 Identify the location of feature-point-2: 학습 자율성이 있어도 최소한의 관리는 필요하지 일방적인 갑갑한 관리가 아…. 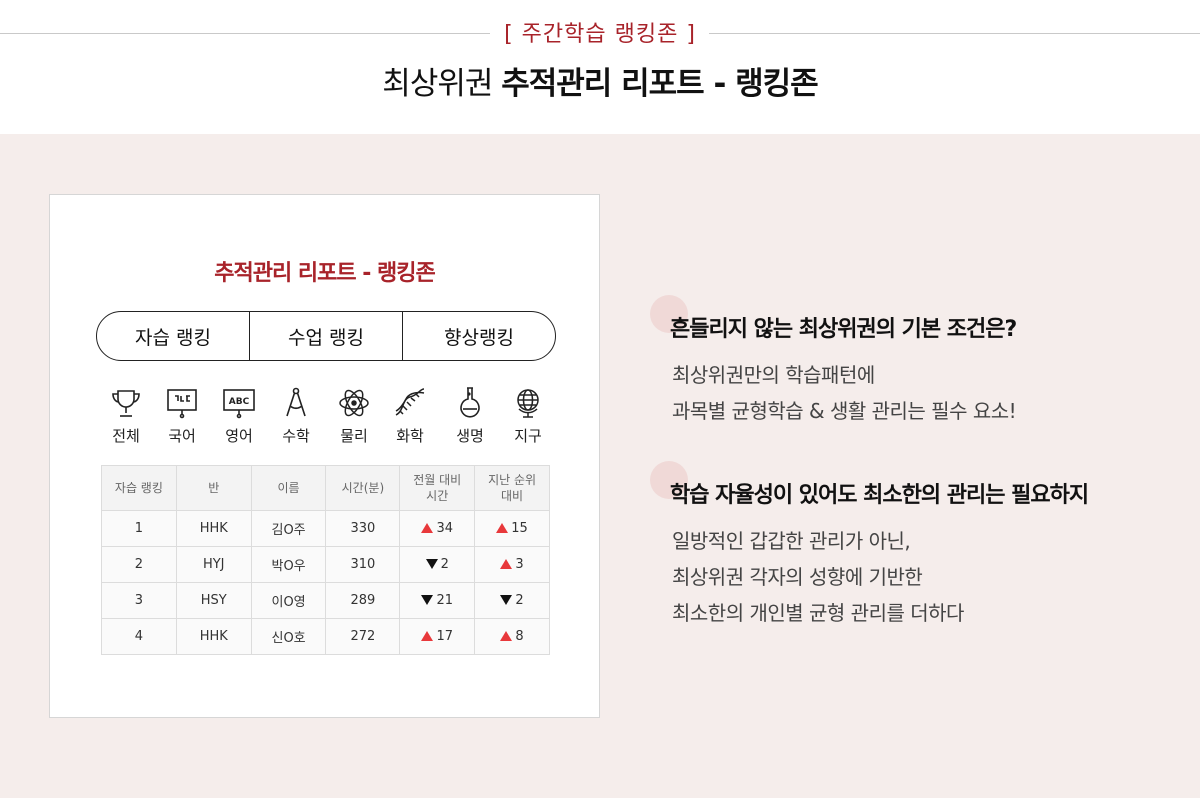
(910, 546).